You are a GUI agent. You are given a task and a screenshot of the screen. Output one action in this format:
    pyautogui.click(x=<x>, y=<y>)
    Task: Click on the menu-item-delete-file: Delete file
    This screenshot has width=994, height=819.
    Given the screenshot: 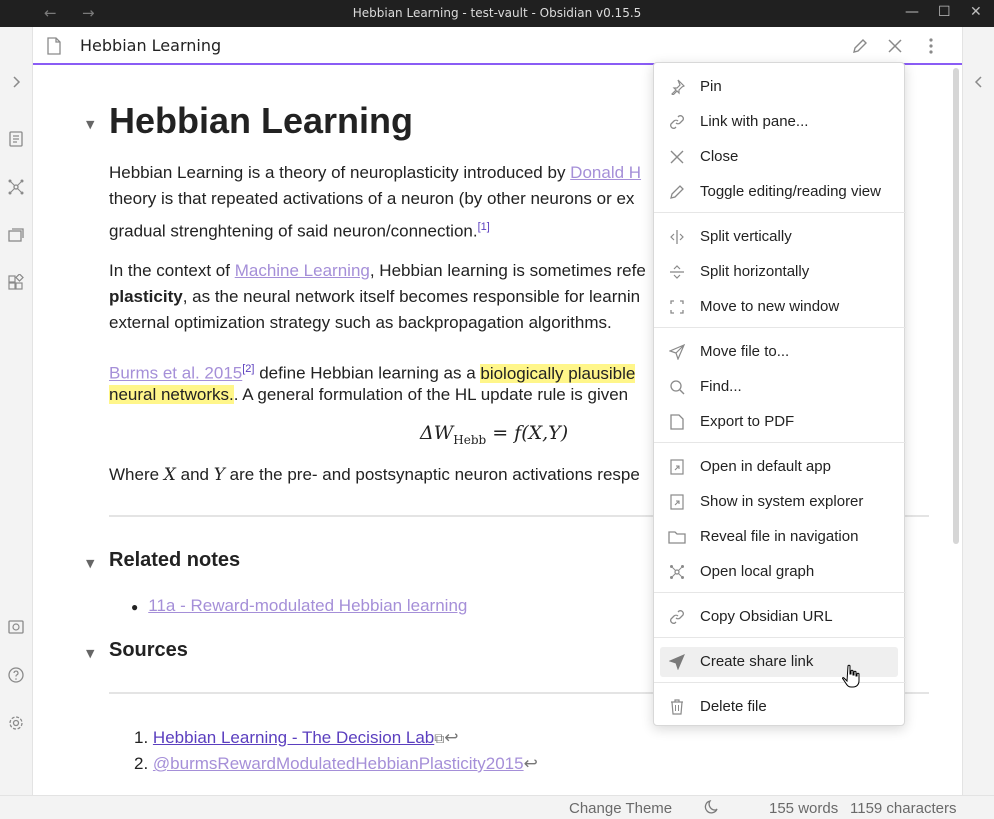 What is the action you would take?
    pyautogui.click(x=779, y=707)
    